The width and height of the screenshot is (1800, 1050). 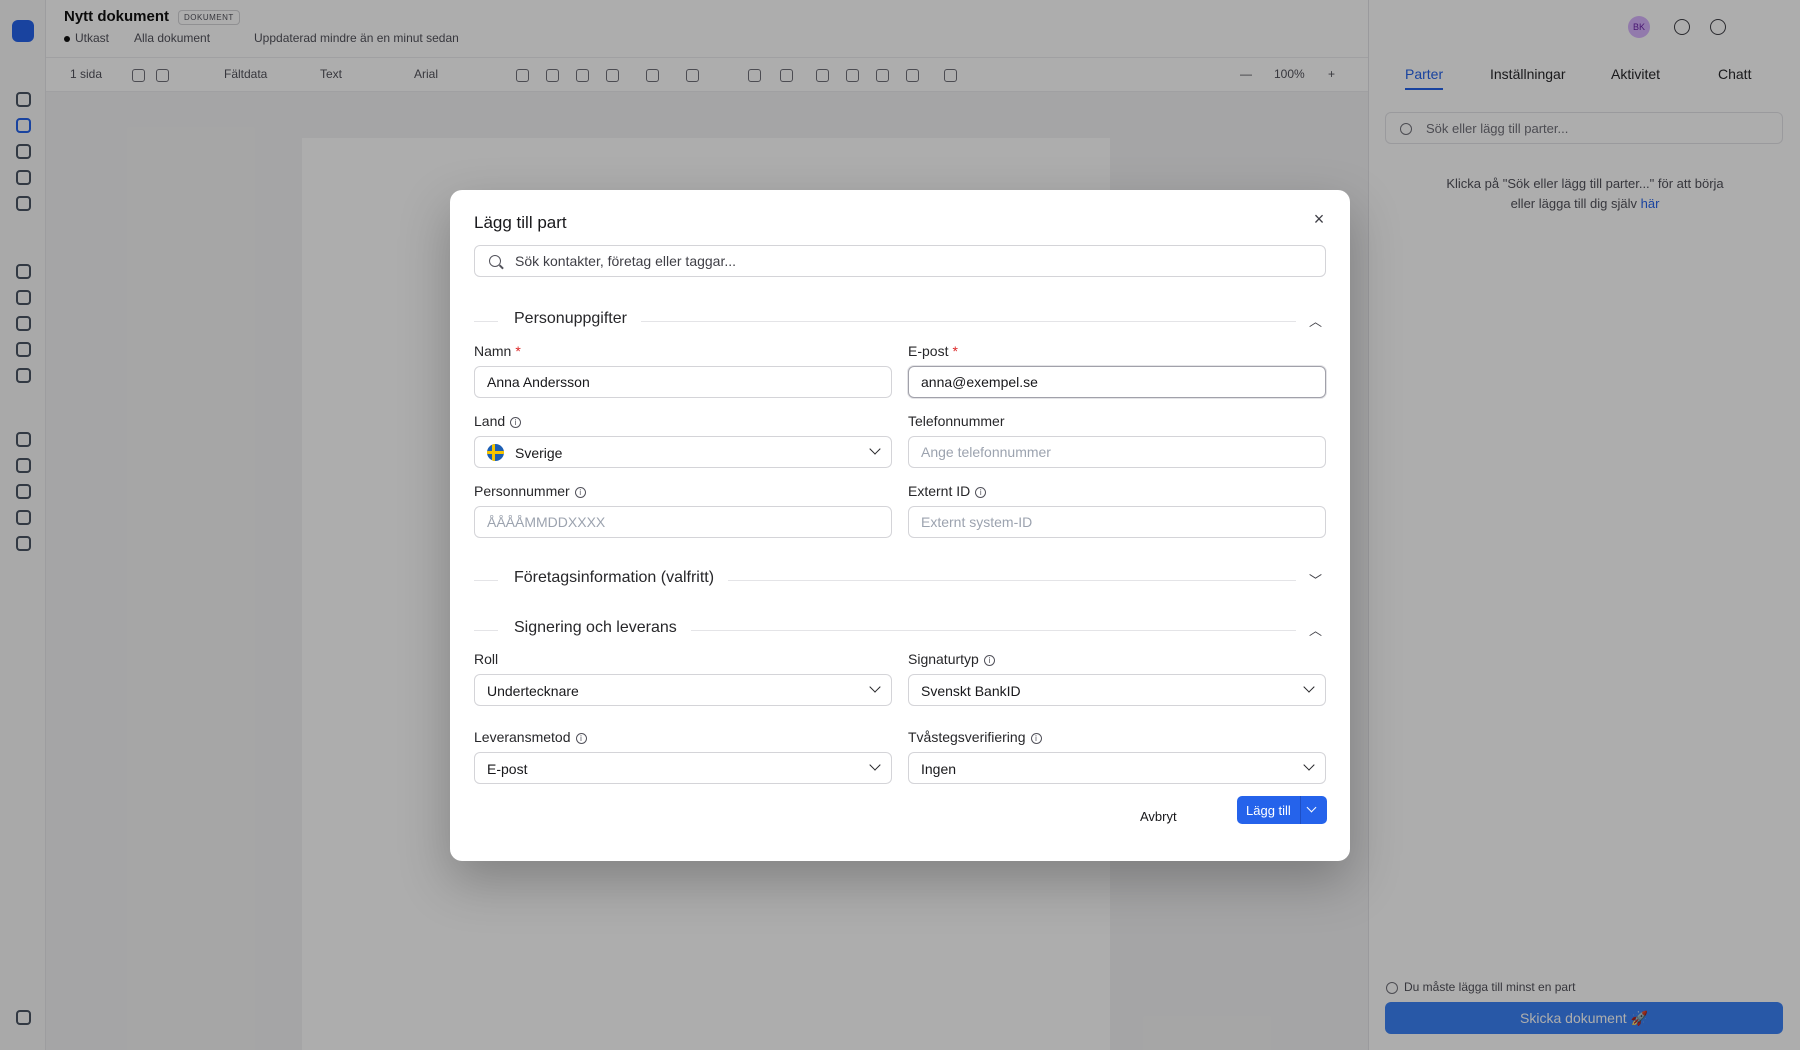 What do you see at coordinates (507, 769) in the screenshot?
I see `delivery-method-value: E-post` at bounding box center [507, 769].